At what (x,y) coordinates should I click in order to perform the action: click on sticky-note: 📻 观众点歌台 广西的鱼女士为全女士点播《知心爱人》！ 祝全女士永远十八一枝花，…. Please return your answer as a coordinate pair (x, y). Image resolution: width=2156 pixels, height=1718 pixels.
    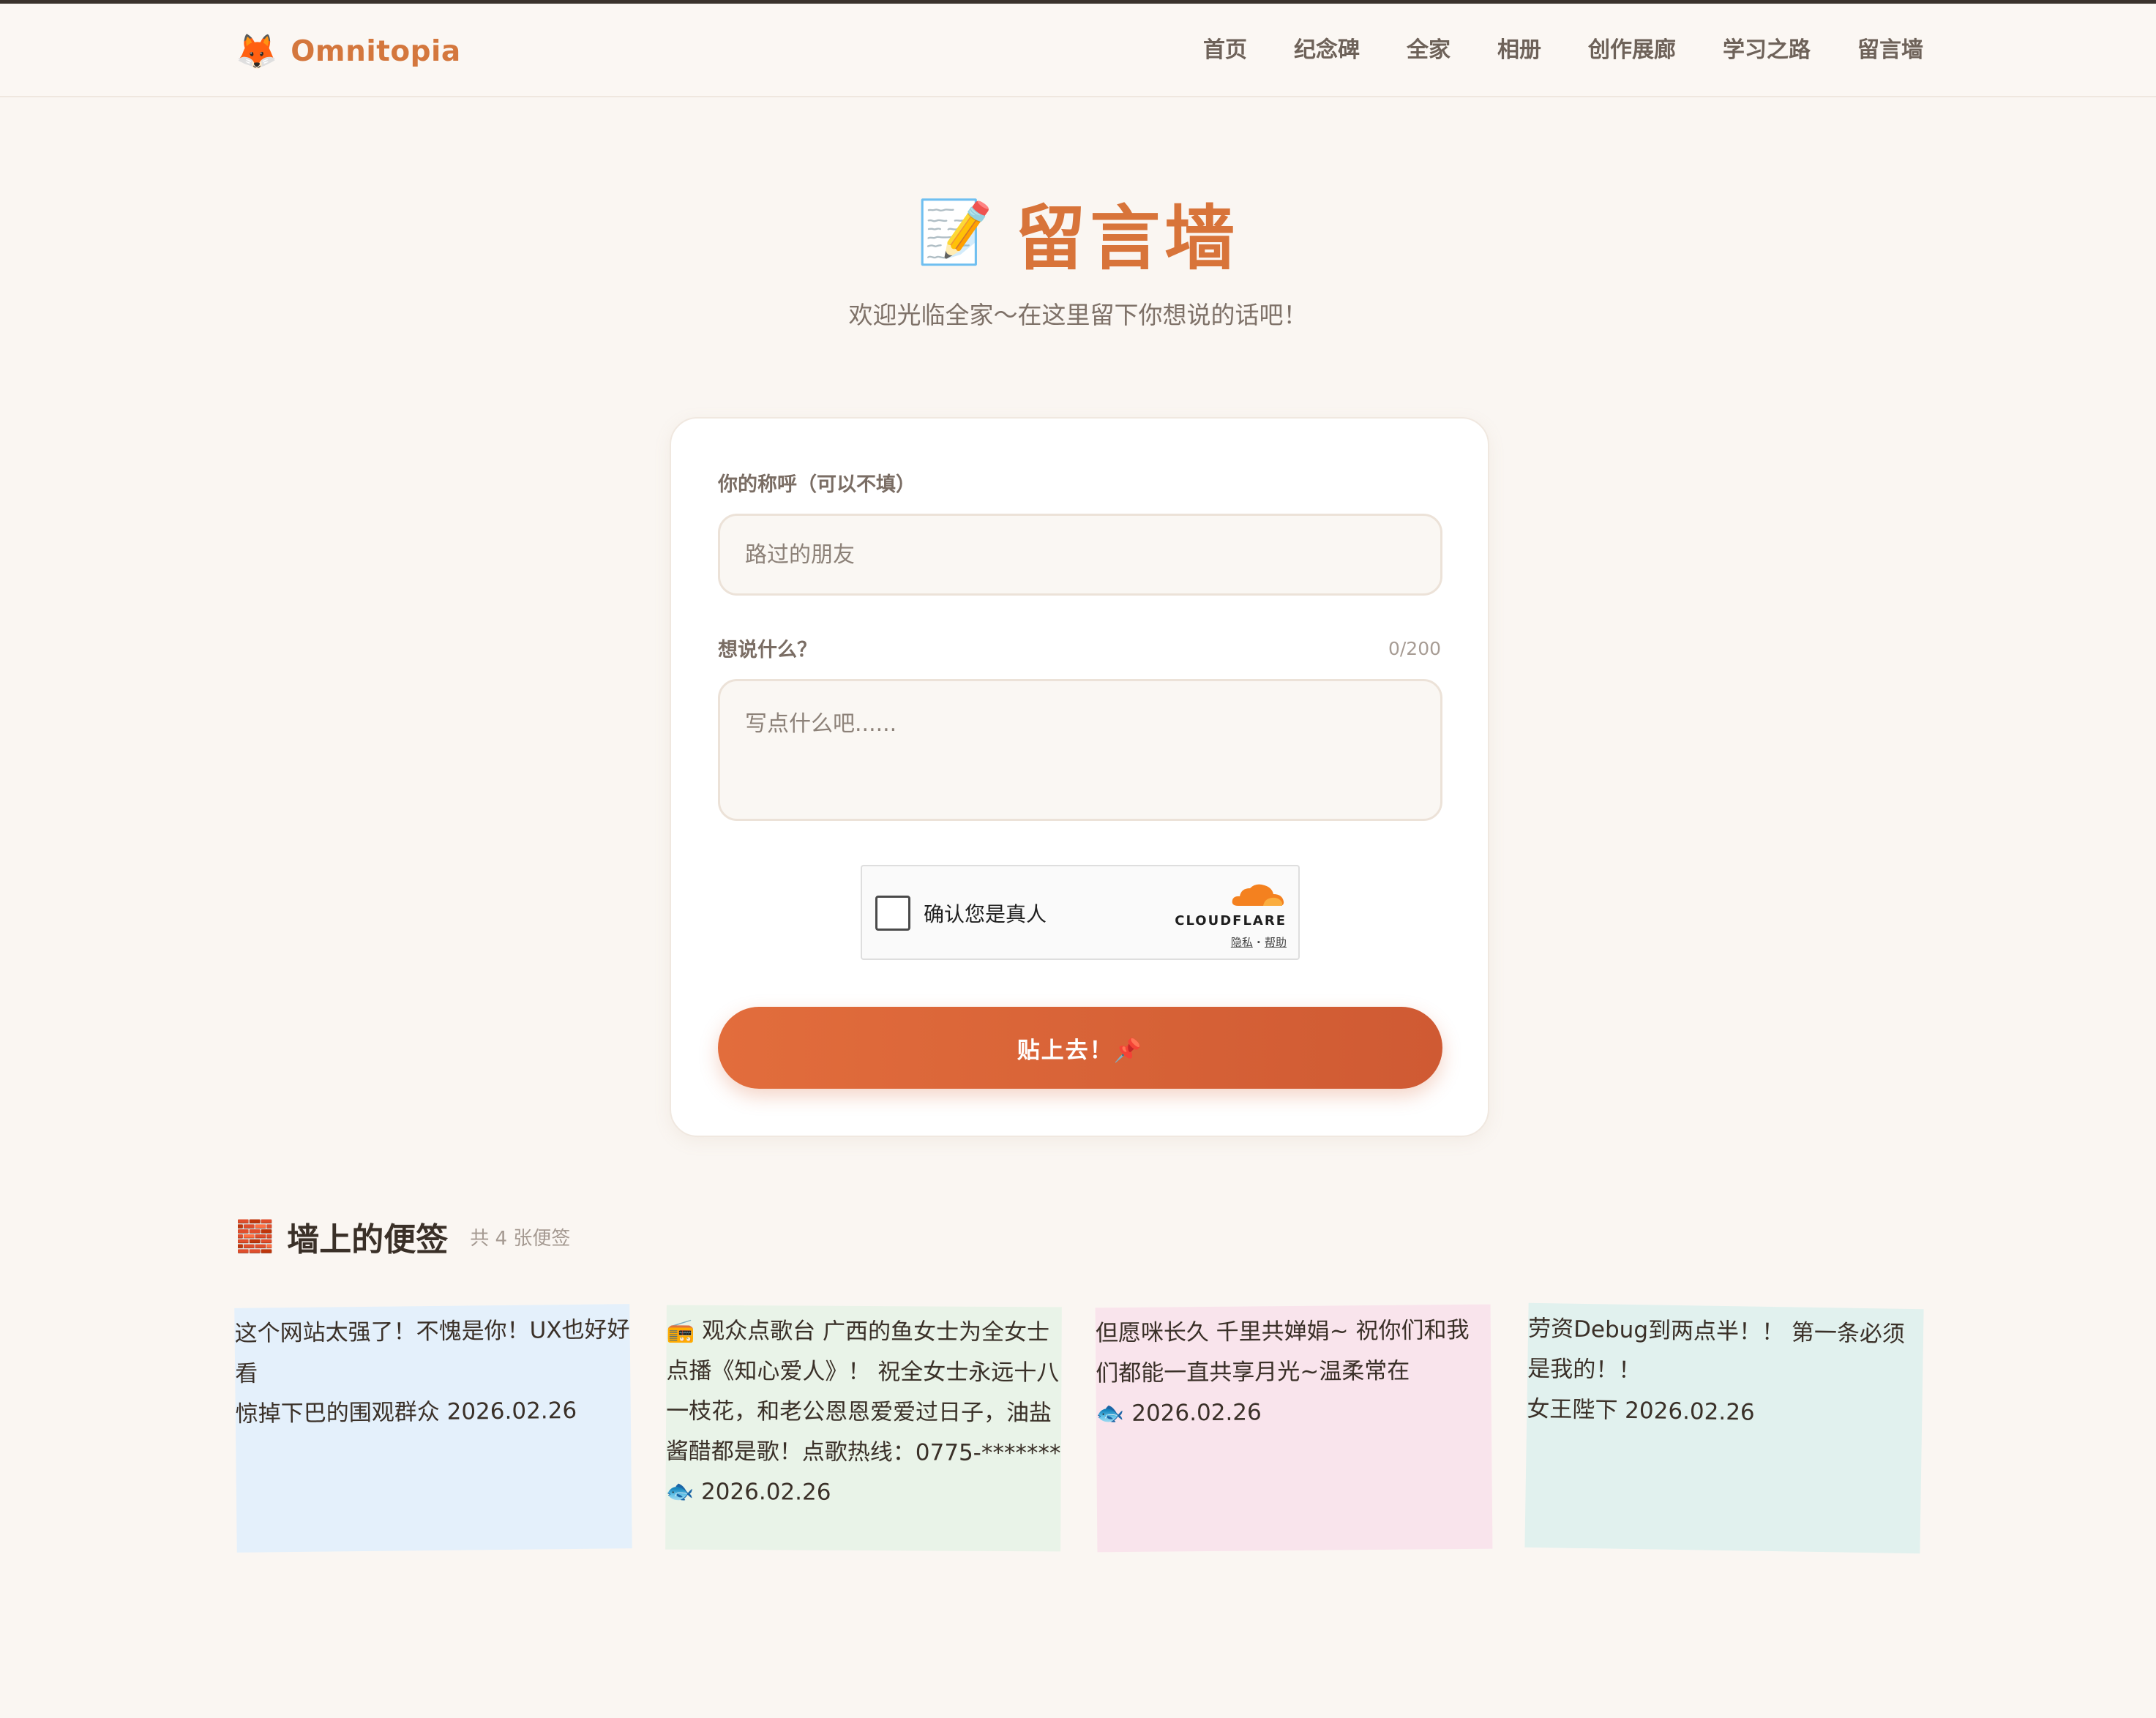
    Looking at the image, I should click on (863, 1428).